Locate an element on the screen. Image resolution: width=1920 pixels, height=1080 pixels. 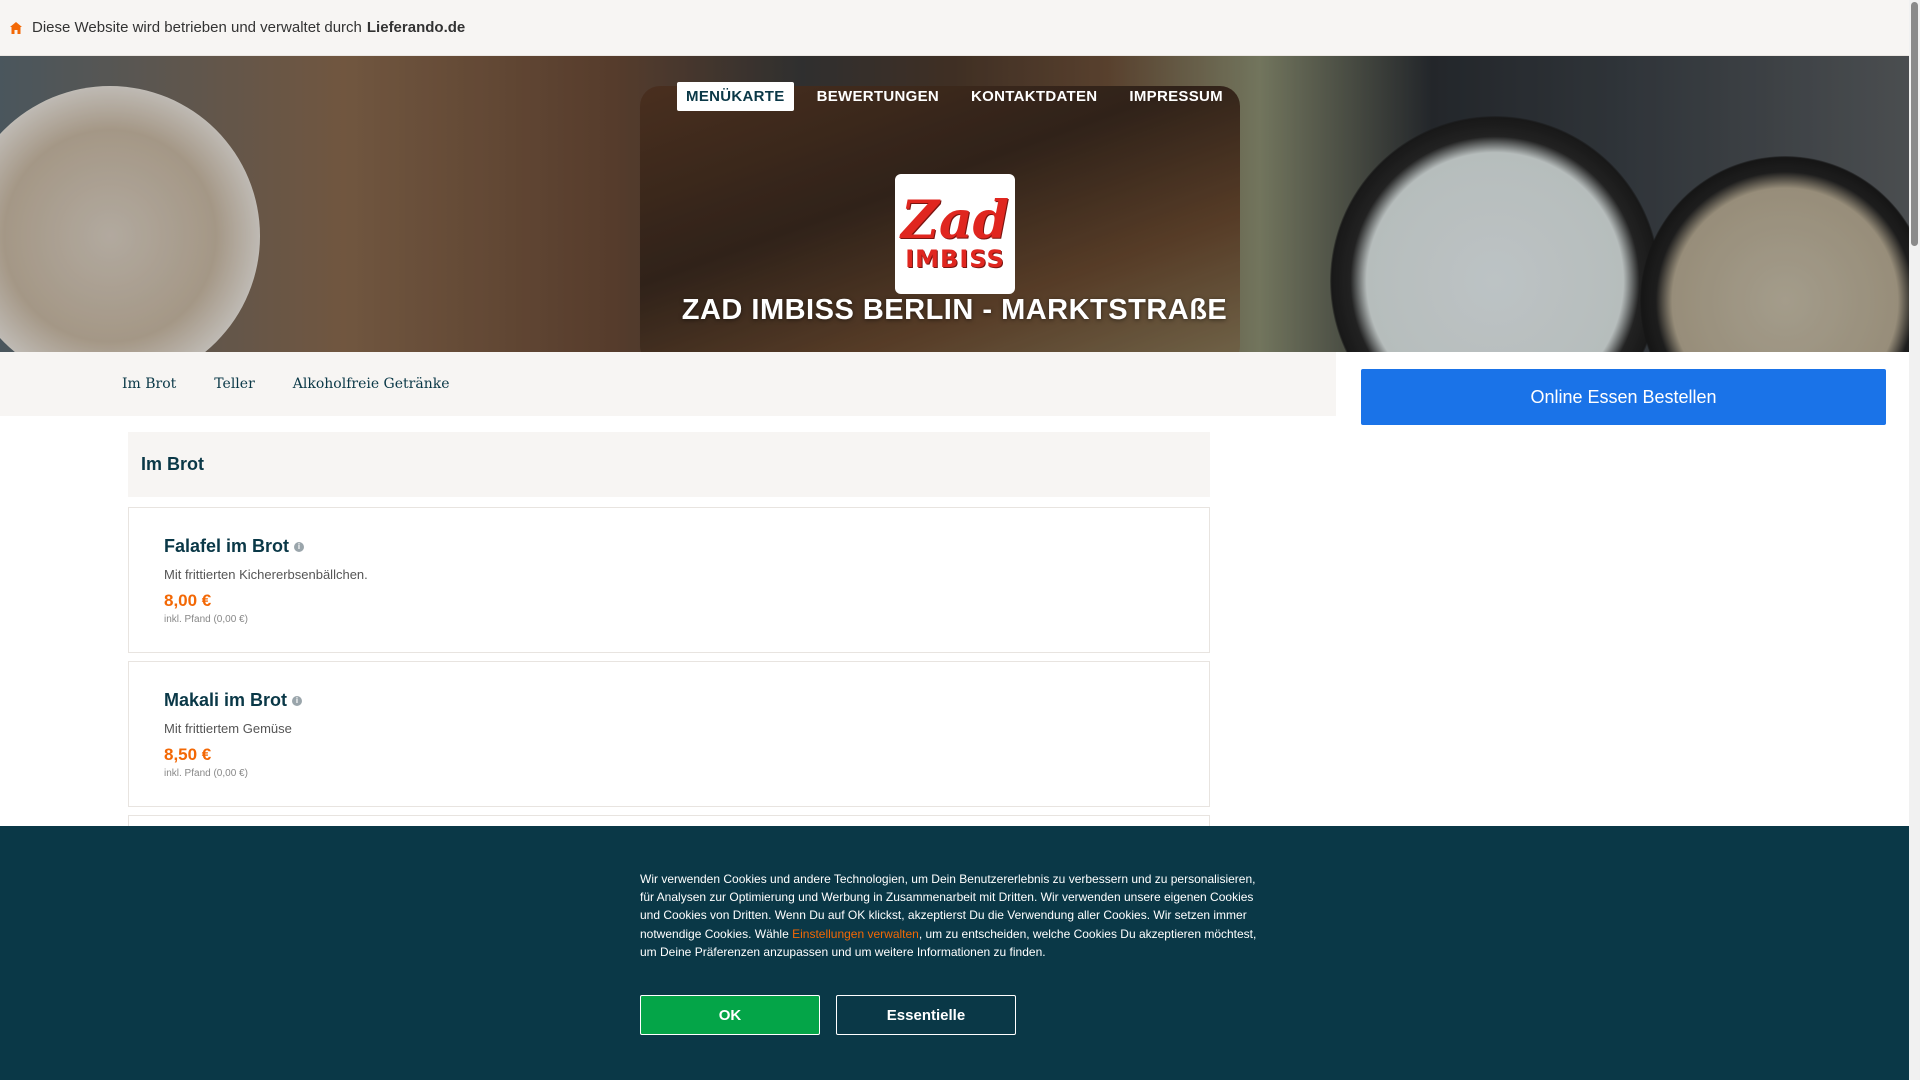
menu-item-price: 8,00 € is located at coordinates (188, 600).